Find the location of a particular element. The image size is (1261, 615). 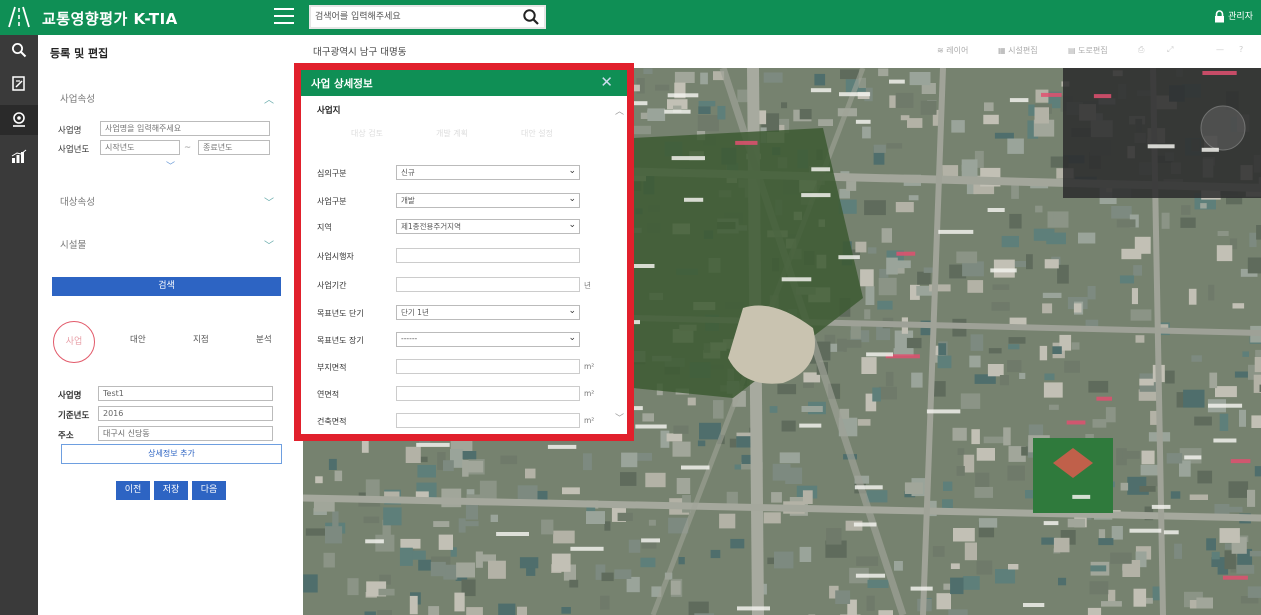

edit-document-icon is located at coordinates (18, 83).